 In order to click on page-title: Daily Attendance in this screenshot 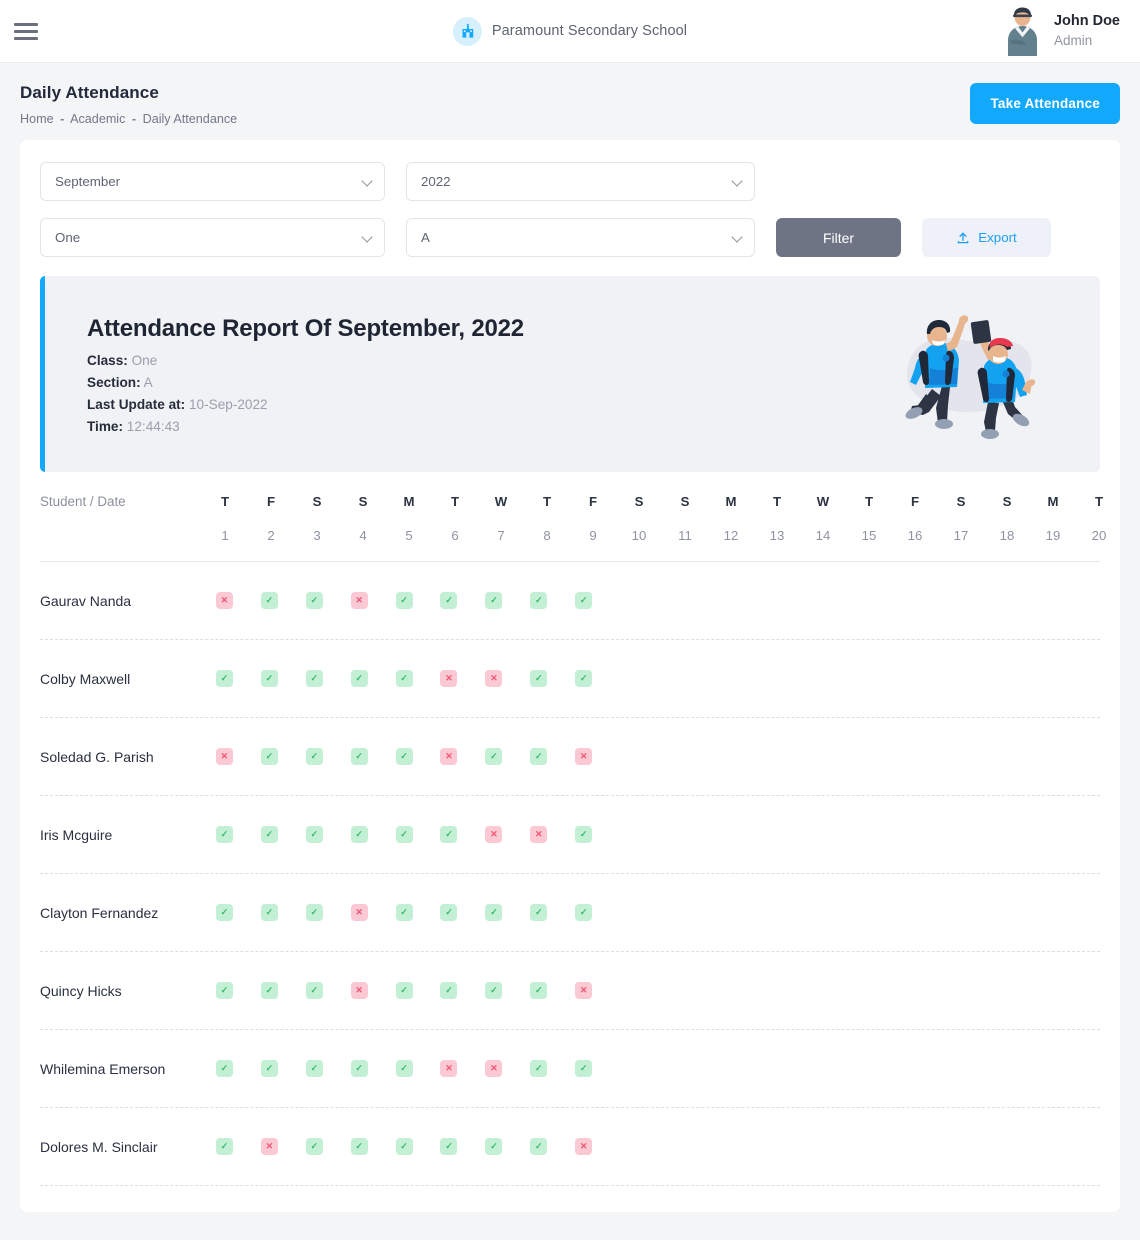, I will do `click(89, 92)`.